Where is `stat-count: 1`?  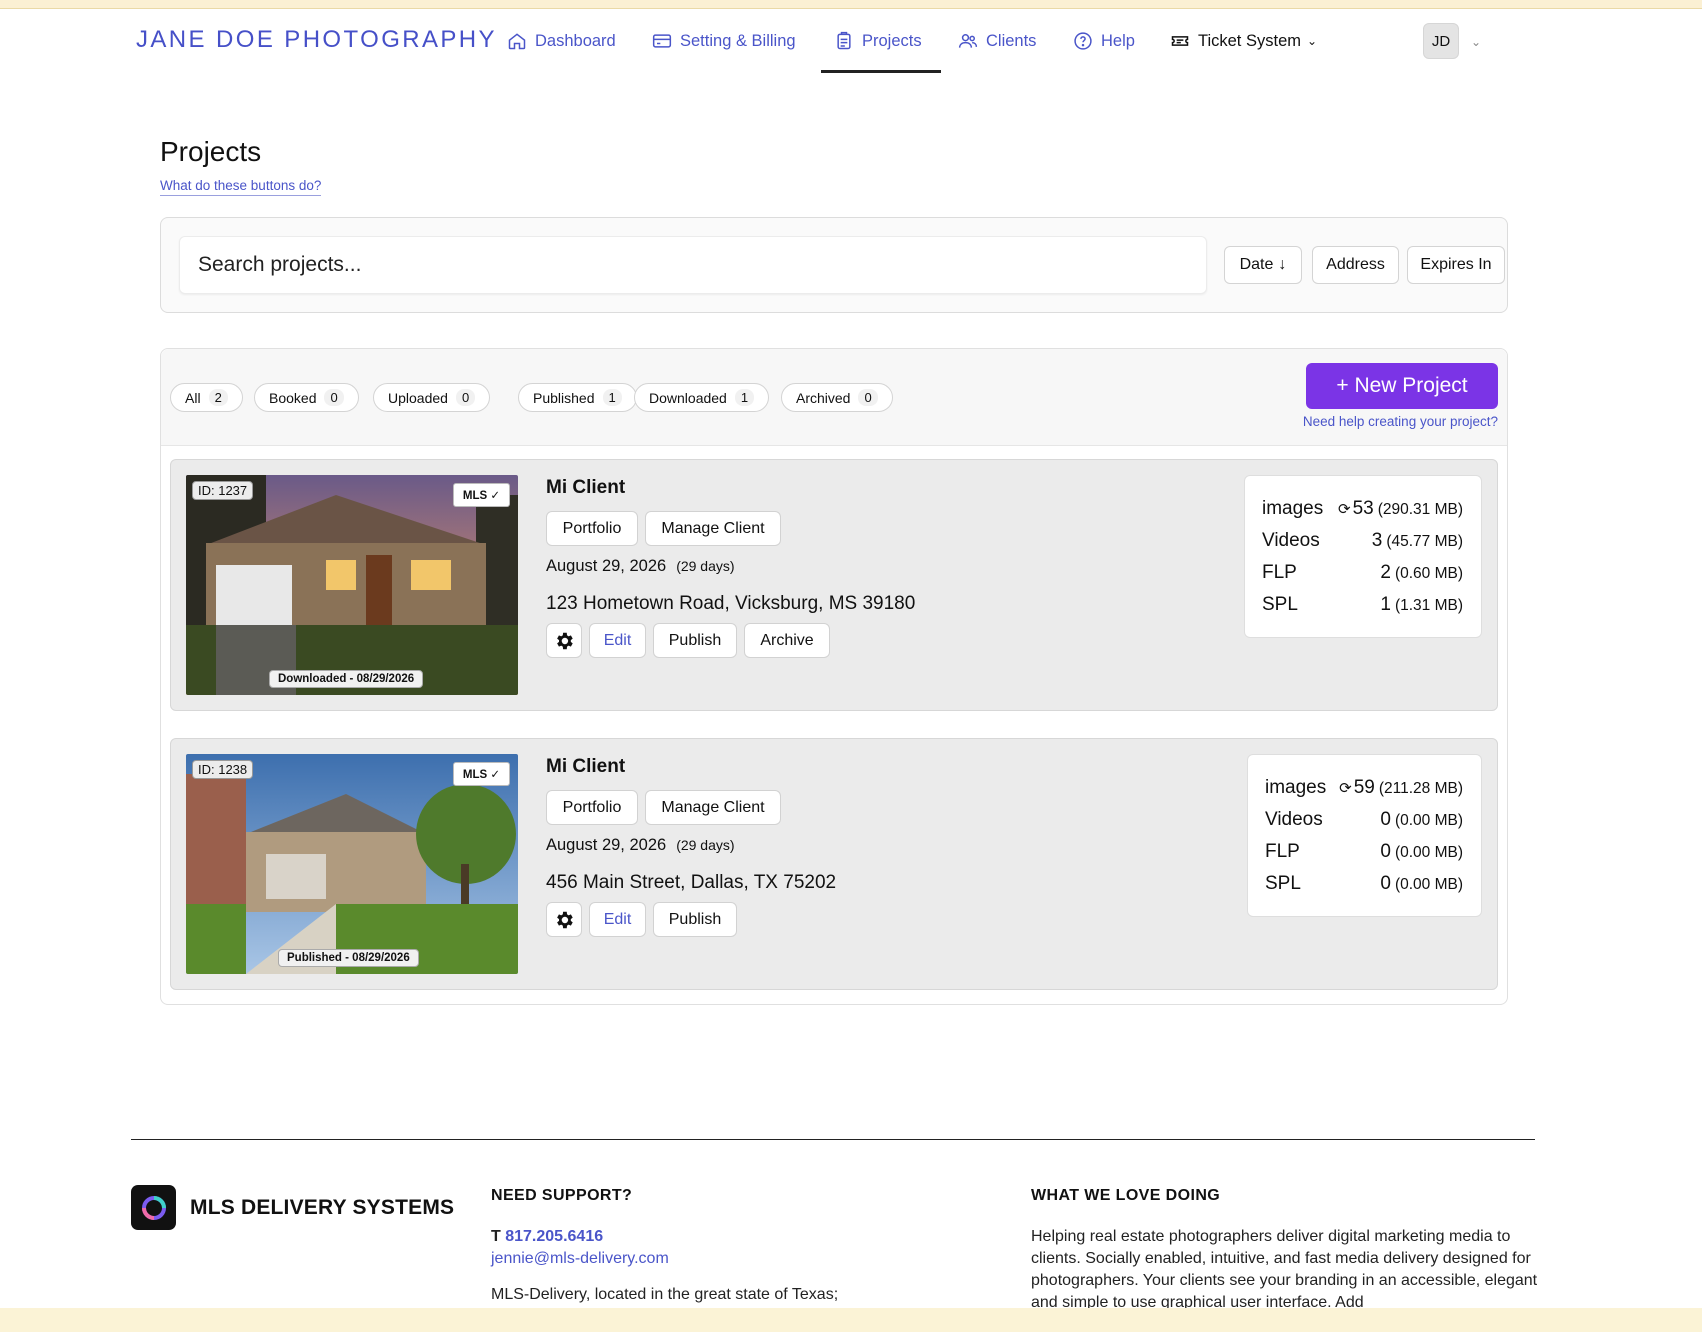 stat-count: 1 is located at coordinates (1385, 604).